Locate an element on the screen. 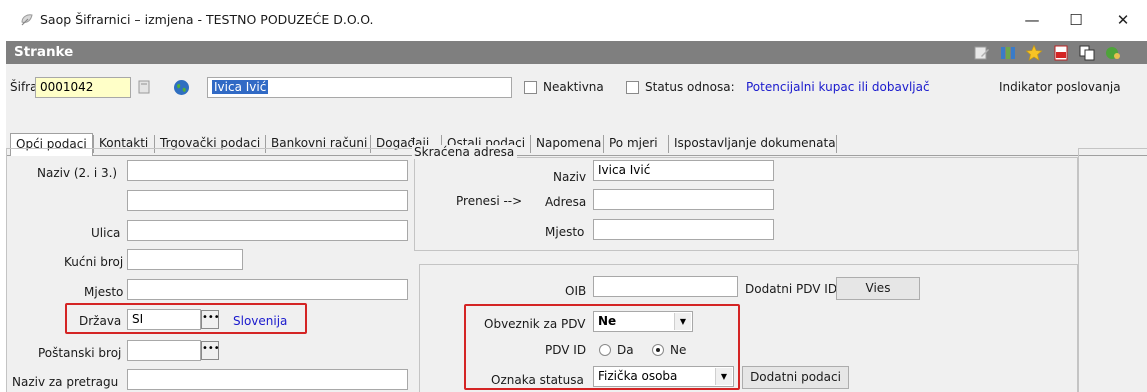 The height and width of the screenshot is (392, 1147). dodatni-podaci-button: Dodatni podaci is located at coordinates (795, 377).